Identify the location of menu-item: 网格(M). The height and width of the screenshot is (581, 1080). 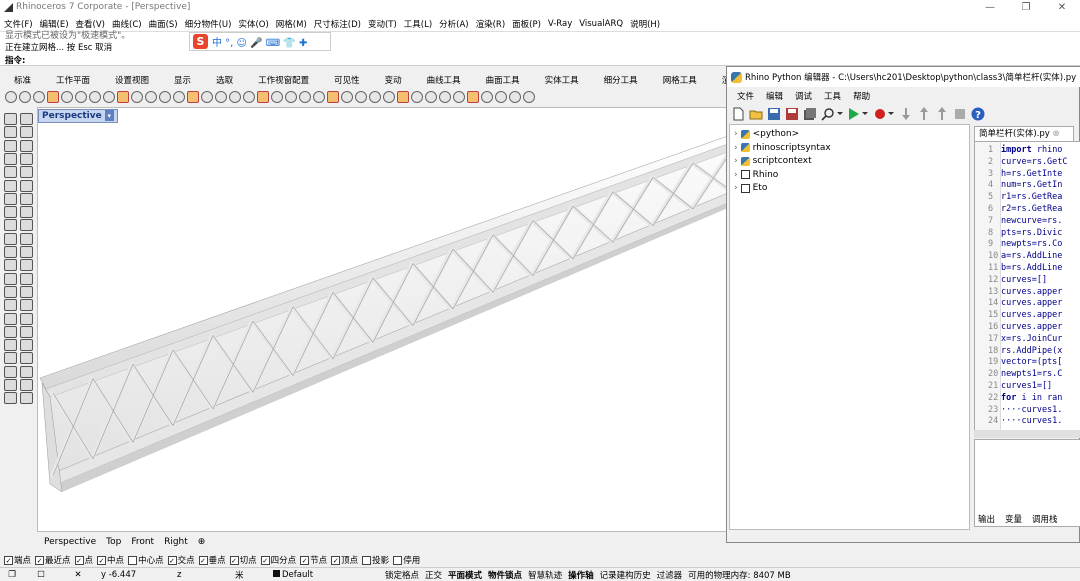
(291, 24).